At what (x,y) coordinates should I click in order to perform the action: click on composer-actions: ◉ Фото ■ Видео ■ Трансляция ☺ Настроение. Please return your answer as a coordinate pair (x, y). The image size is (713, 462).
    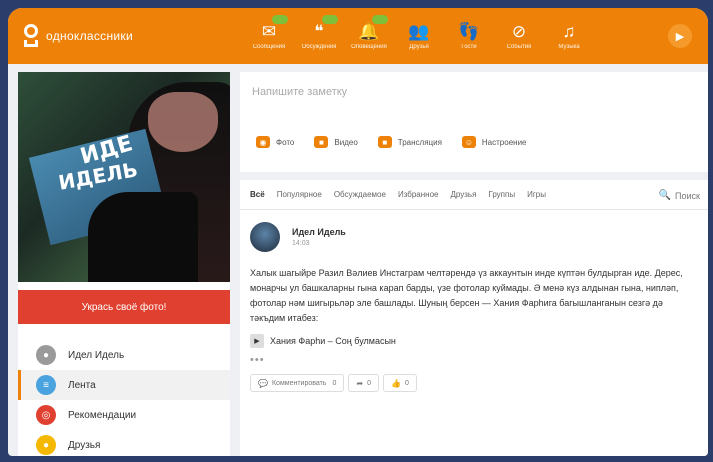
    Looking at the image, I should click on (401, 142).